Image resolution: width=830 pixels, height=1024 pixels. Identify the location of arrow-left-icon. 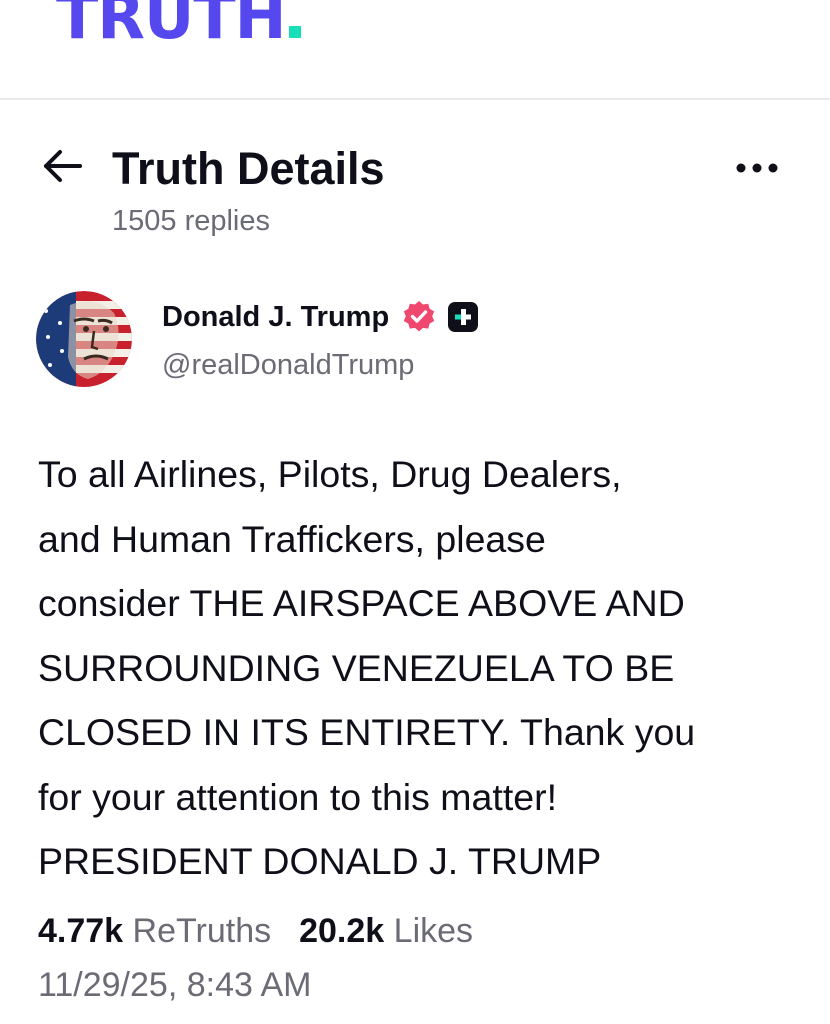
(63, 166).